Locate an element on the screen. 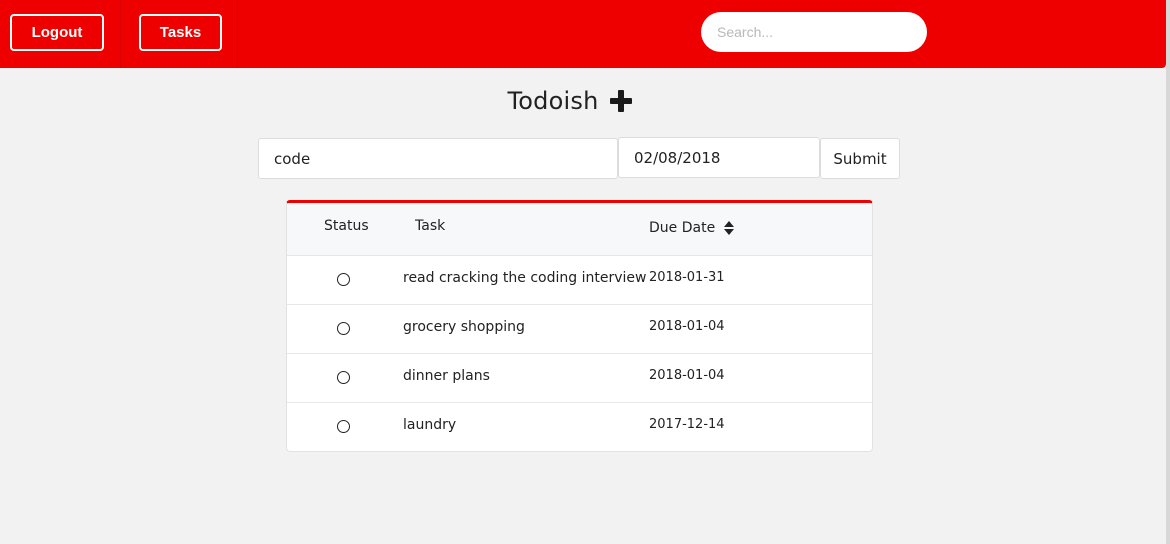  column-header-task: Task is located at coordinates (430, 226).